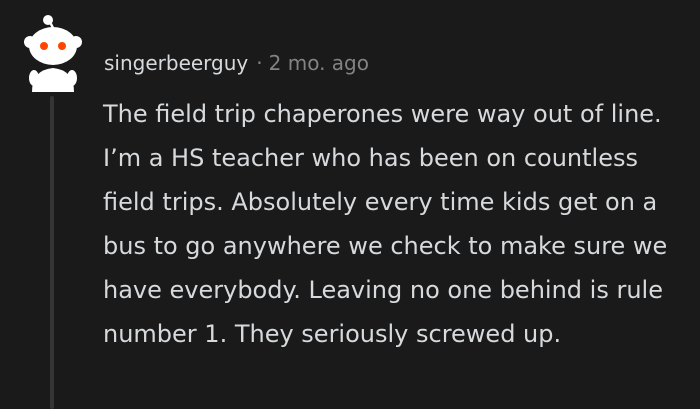 The image size is (700, 409). I want to click on avatar, so click(53, 52).